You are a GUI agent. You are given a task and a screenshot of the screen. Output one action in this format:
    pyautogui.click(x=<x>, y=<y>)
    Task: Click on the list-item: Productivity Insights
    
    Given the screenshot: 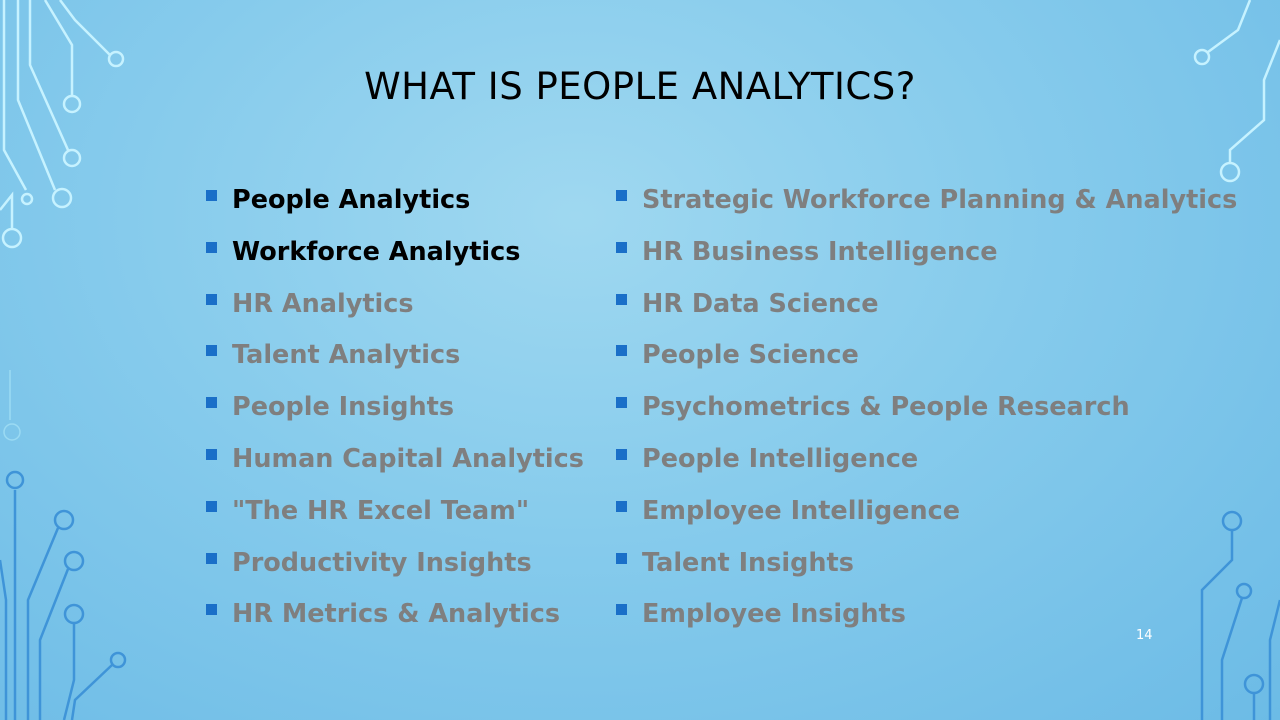 What is the action you would take?
    pyautogui.click(x=394, y=569)
    